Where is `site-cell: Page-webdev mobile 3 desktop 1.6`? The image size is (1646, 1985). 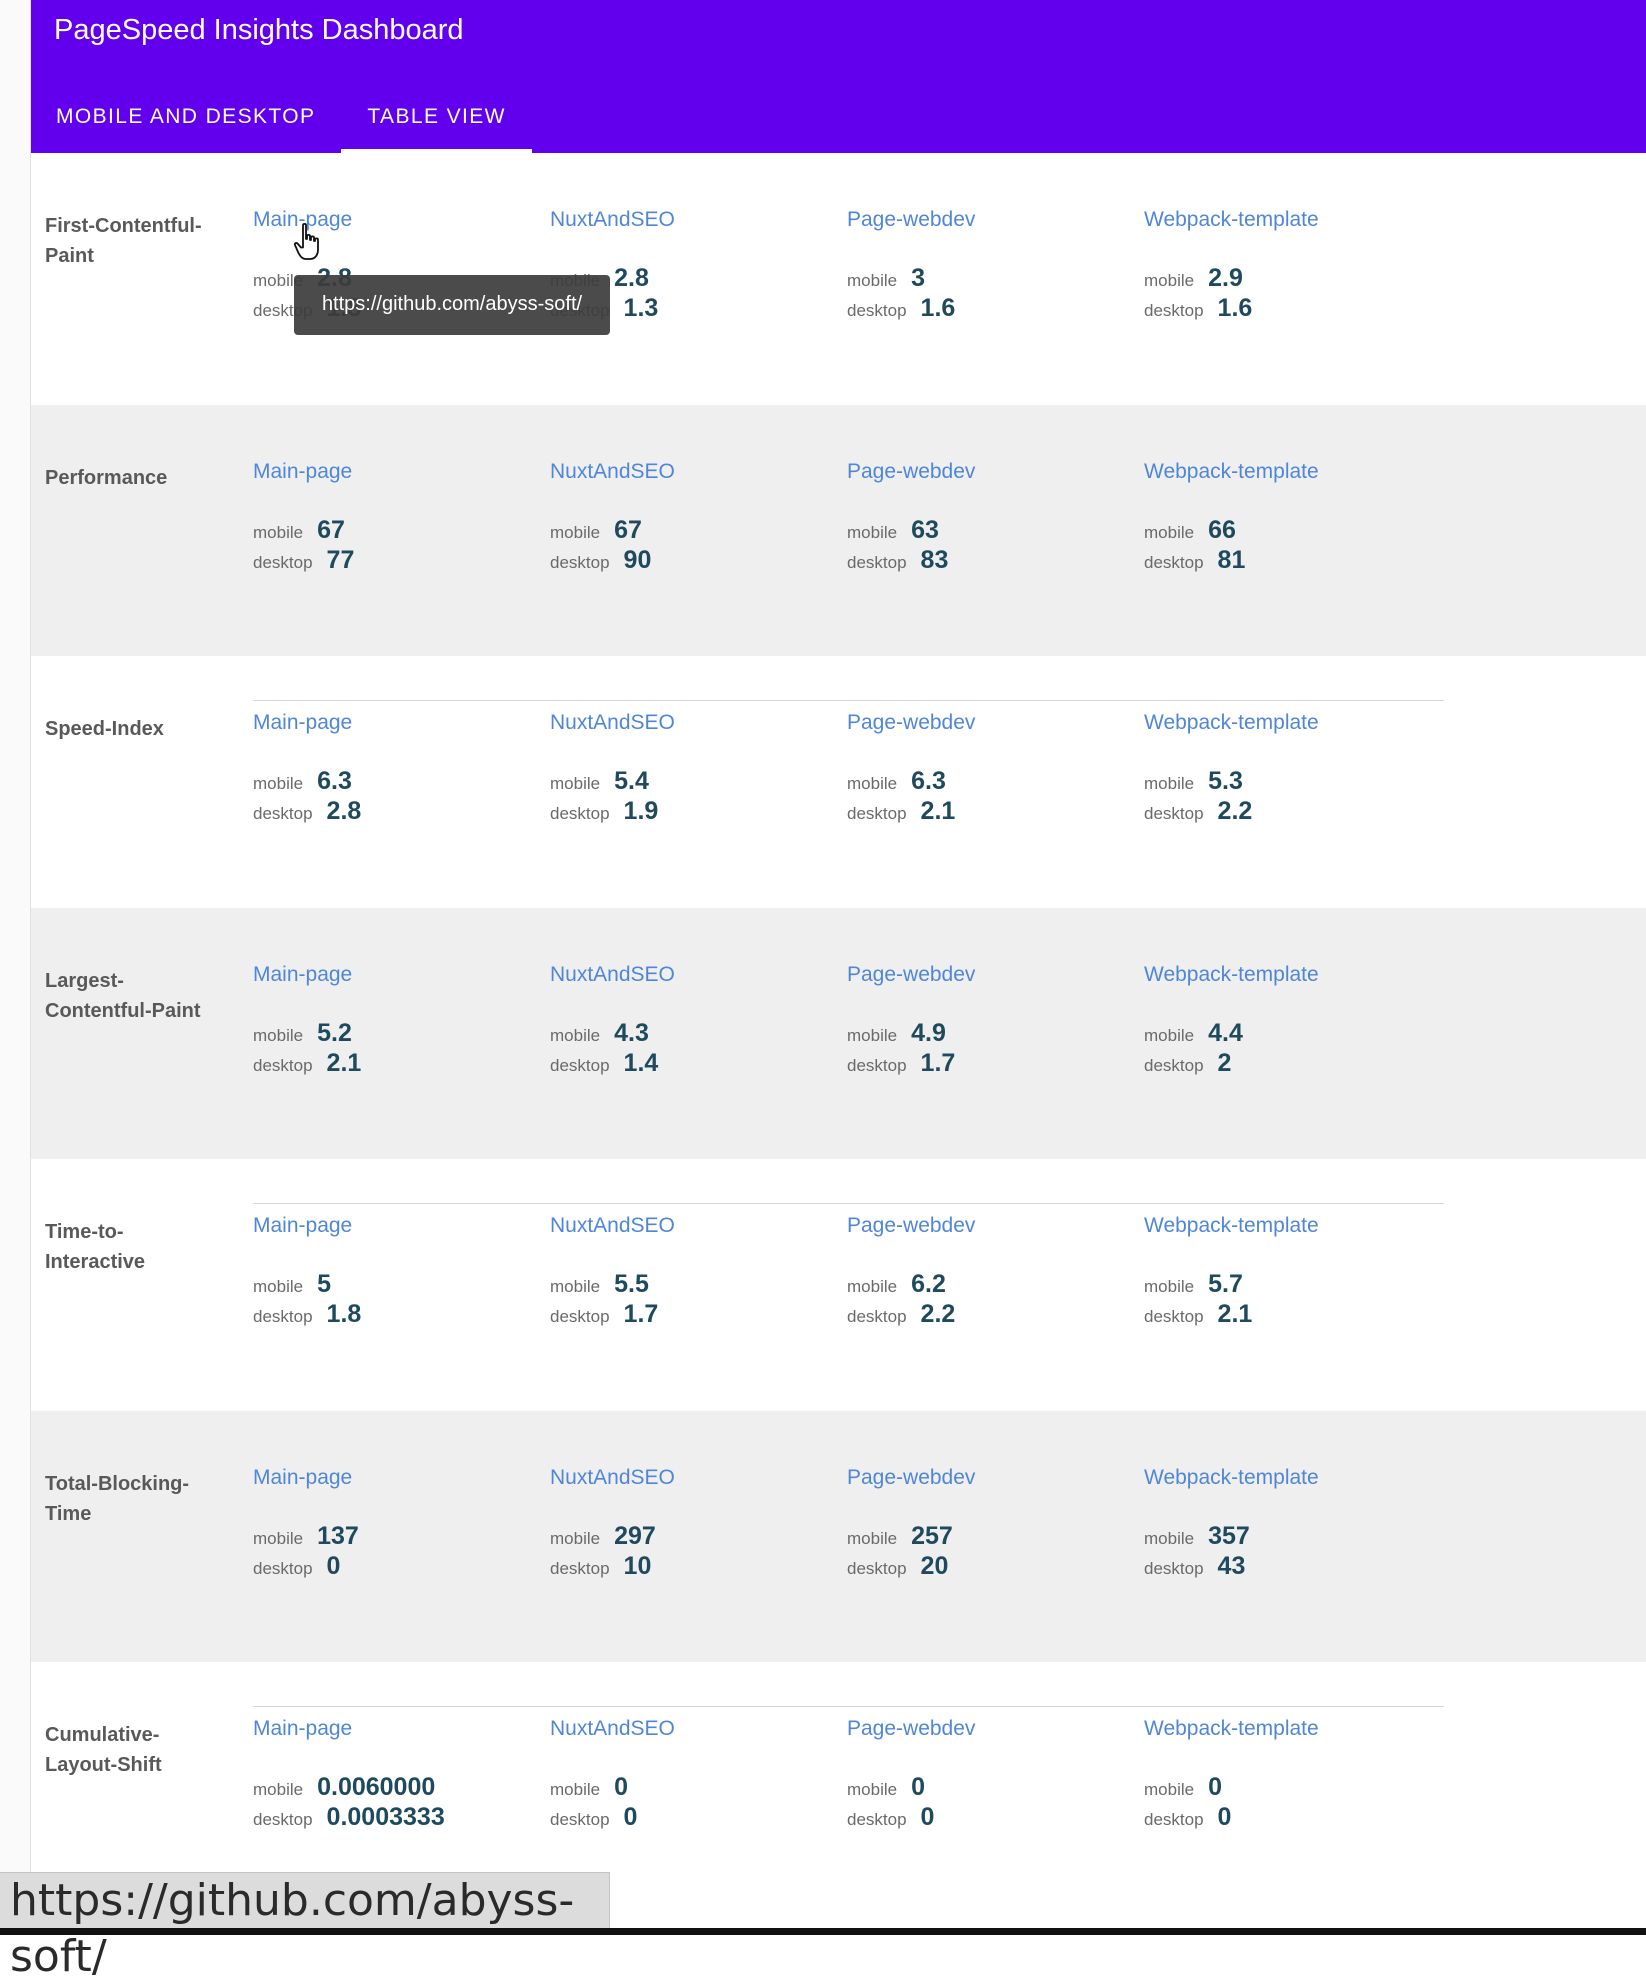
site-cell: Page-webdev mobile 3 desktop 1.6 is located at coordinates (992, 266).